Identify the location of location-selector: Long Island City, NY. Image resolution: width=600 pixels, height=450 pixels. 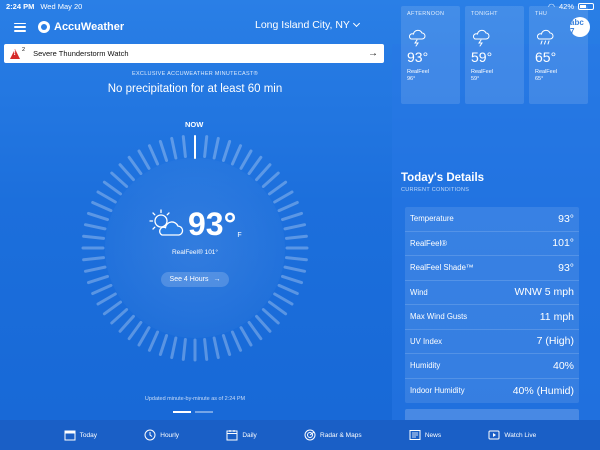
(307, 25).